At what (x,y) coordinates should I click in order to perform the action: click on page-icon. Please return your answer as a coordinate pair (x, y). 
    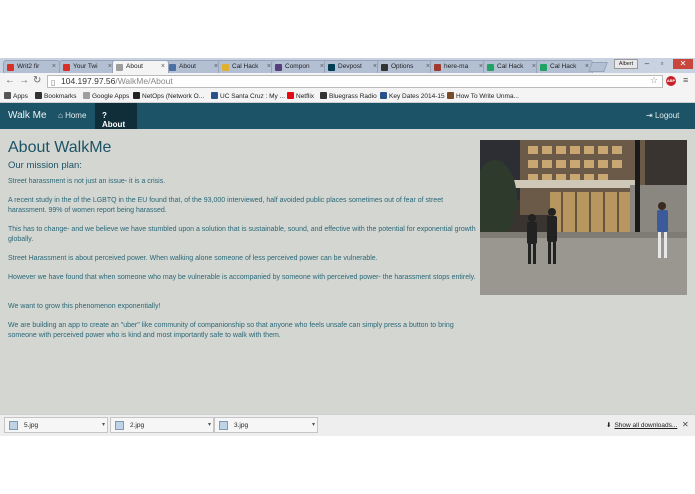
    Looking at the image, I should click on (119, 67).